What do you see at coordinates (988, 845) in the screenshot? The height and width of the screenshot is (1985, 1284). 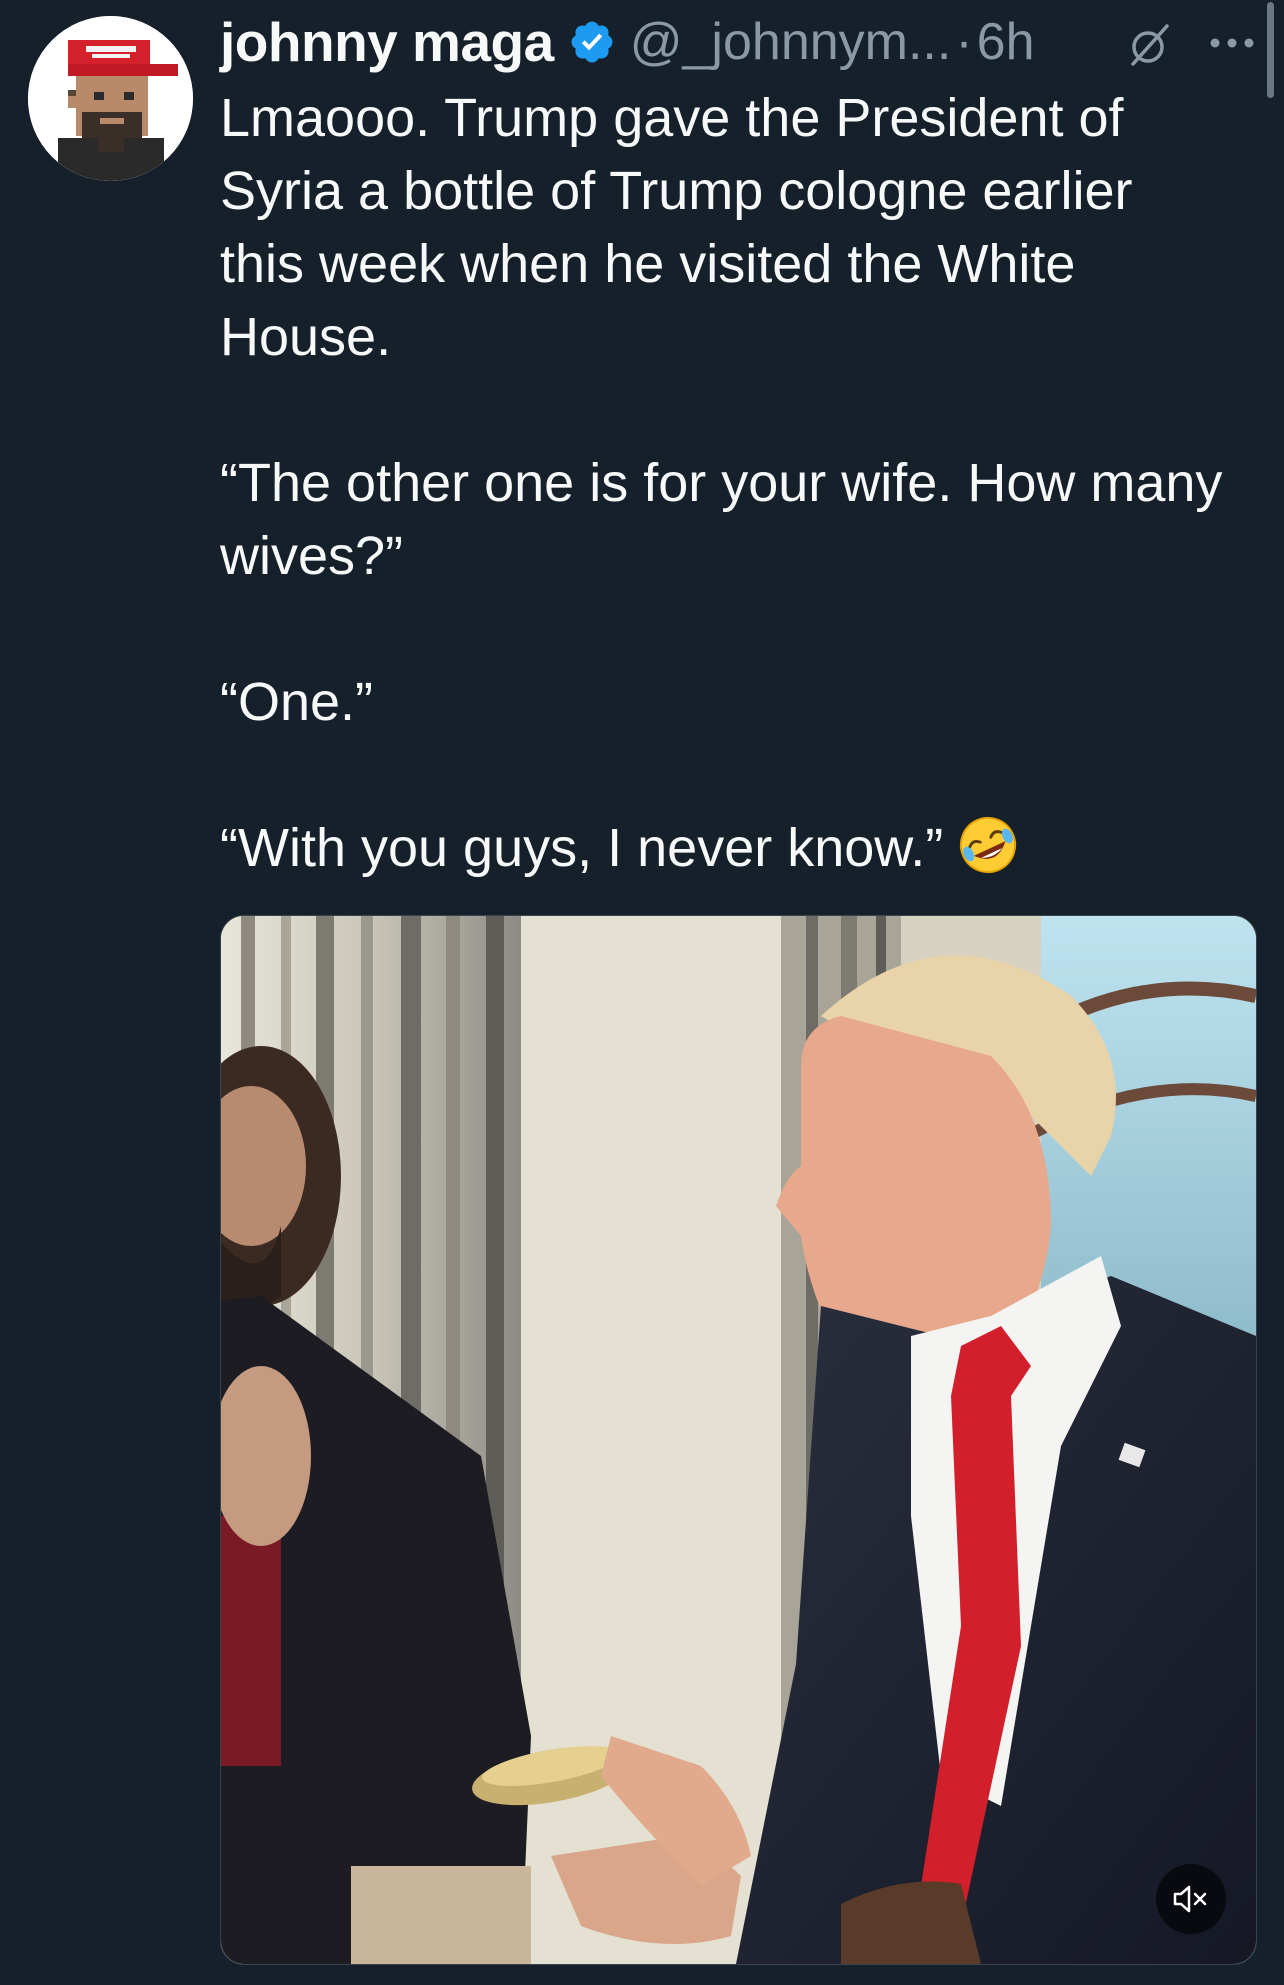 I see `rolling-on-floor-laughing-emoji` at bounding box center [988, 845].